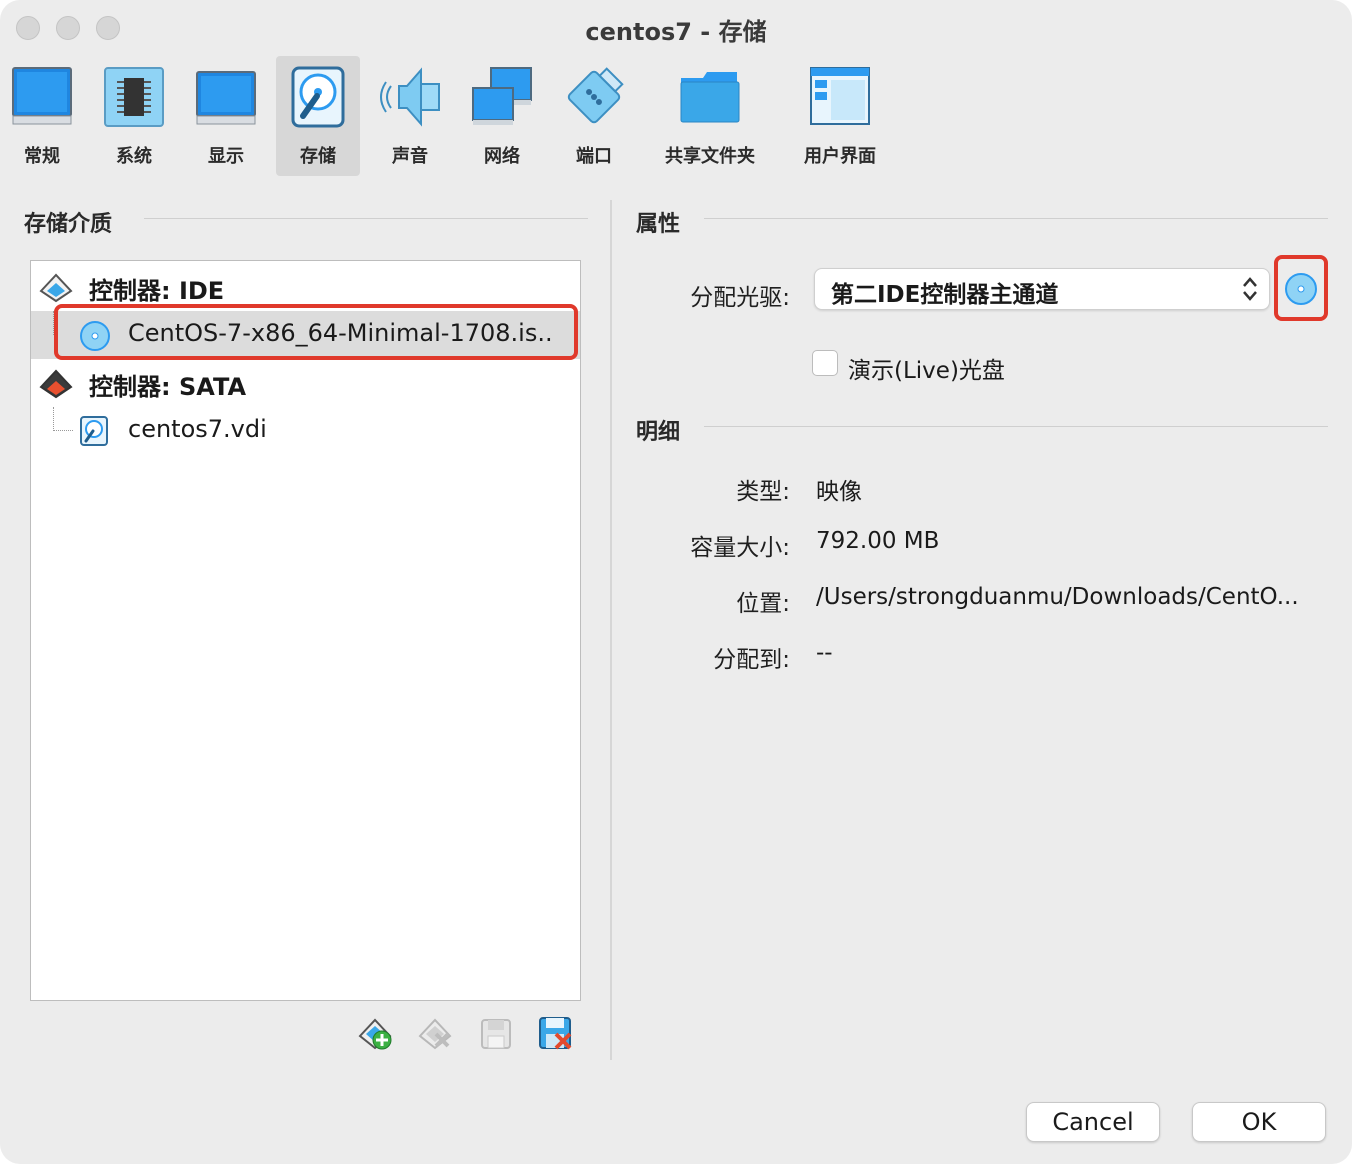  I want to click on tree-item-centos-vdi: centos7.vdi, so click(305, 431).